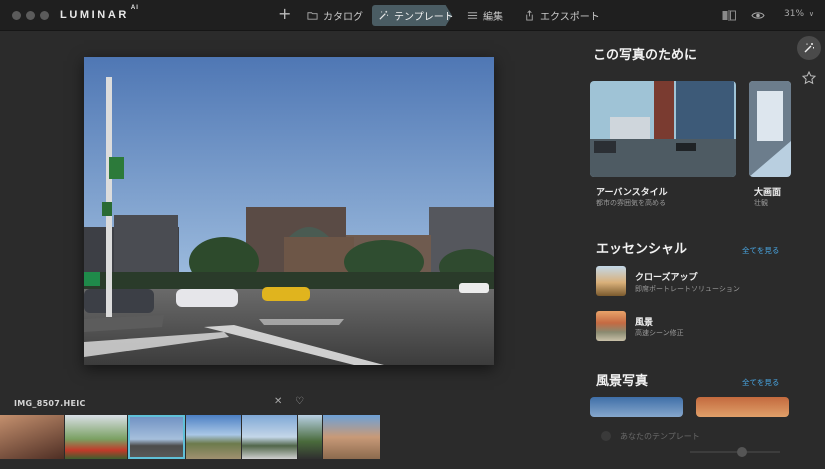 Image resolution: width=825 pixels, height=469 pixels. I want to click on star-icon, so click(809, 78).